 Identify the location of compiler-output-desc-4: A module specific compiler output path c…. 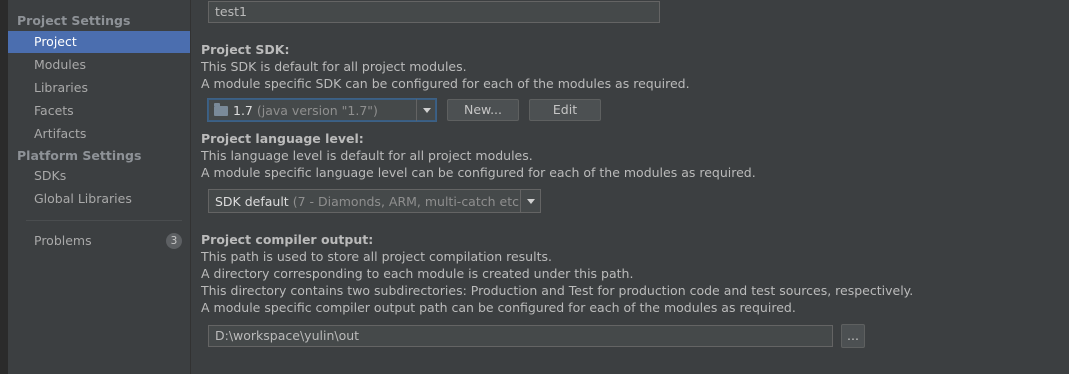
(498, 307).